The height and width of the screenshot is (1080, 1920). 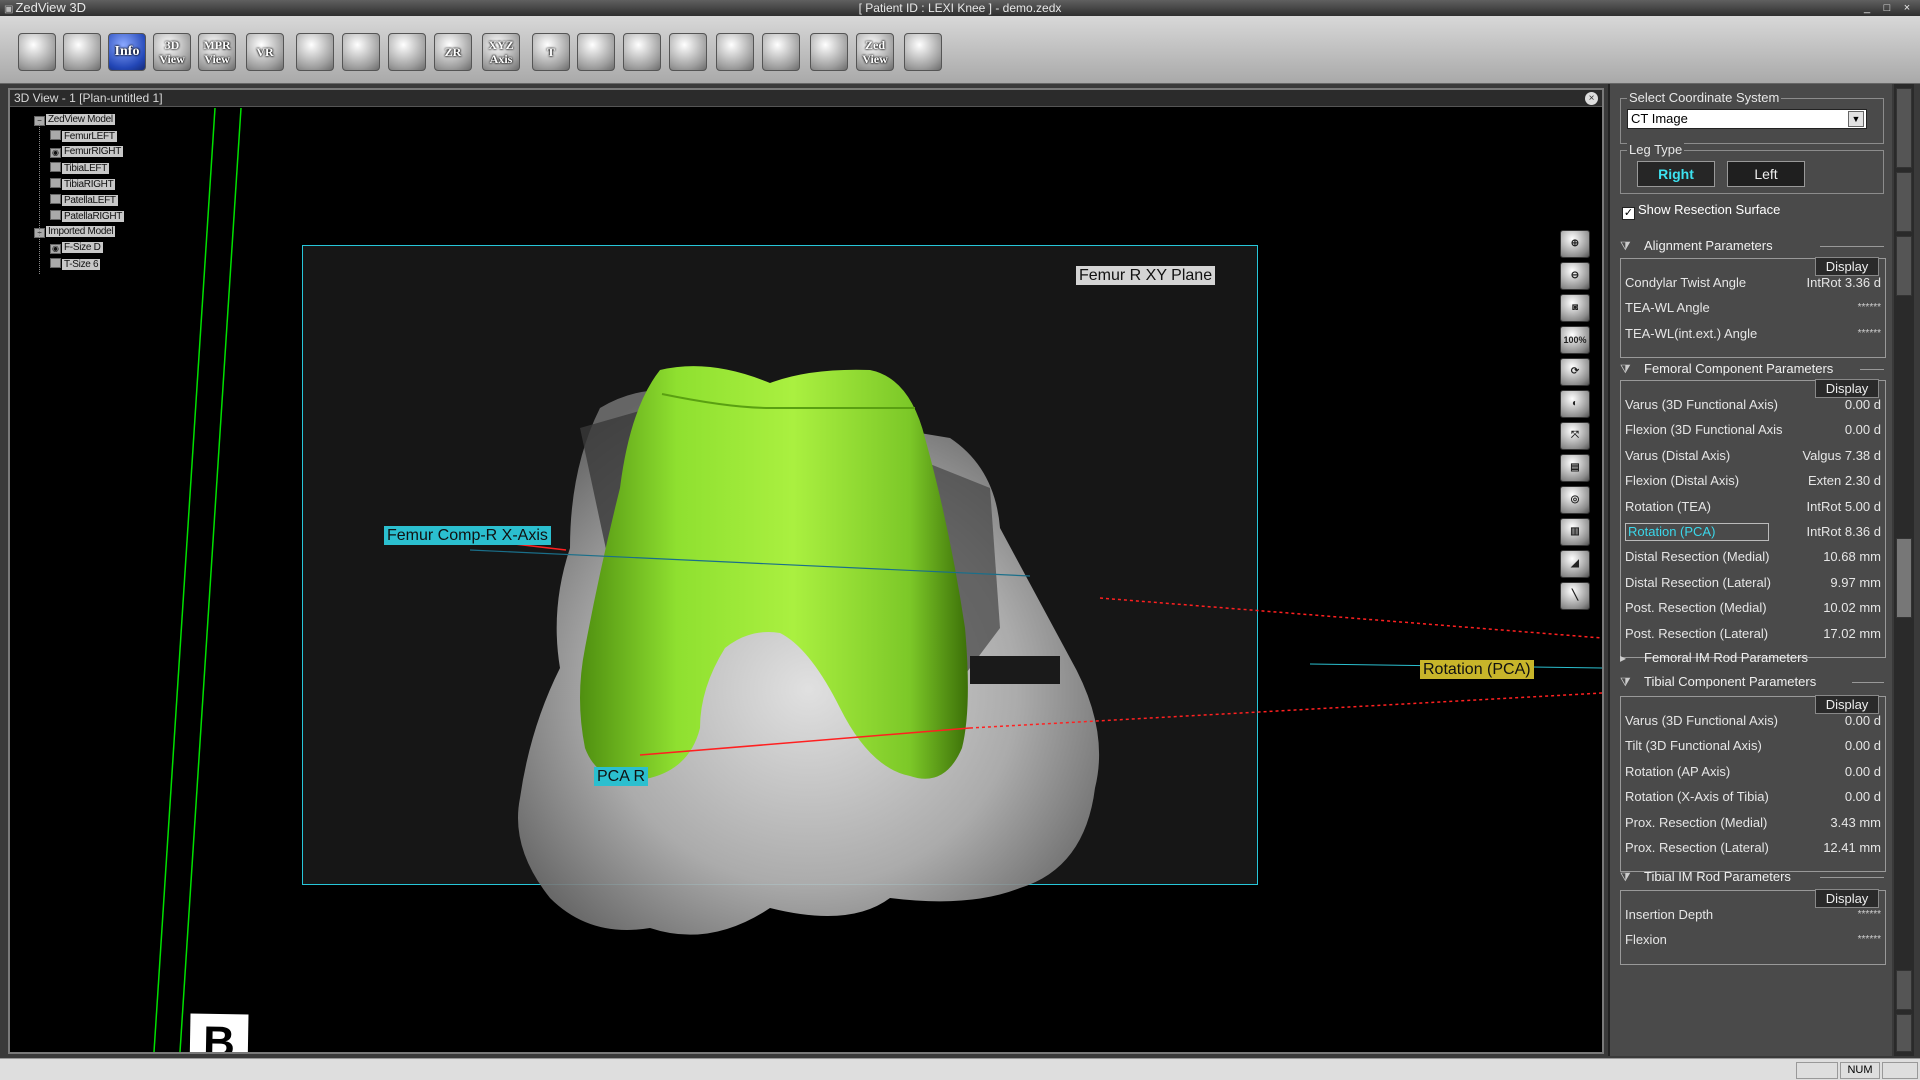 What do you see at coordinates (1632, 658) in the screenshot?
I see `section-toggle-icon: ▸` at bounding box center [1632, 658].